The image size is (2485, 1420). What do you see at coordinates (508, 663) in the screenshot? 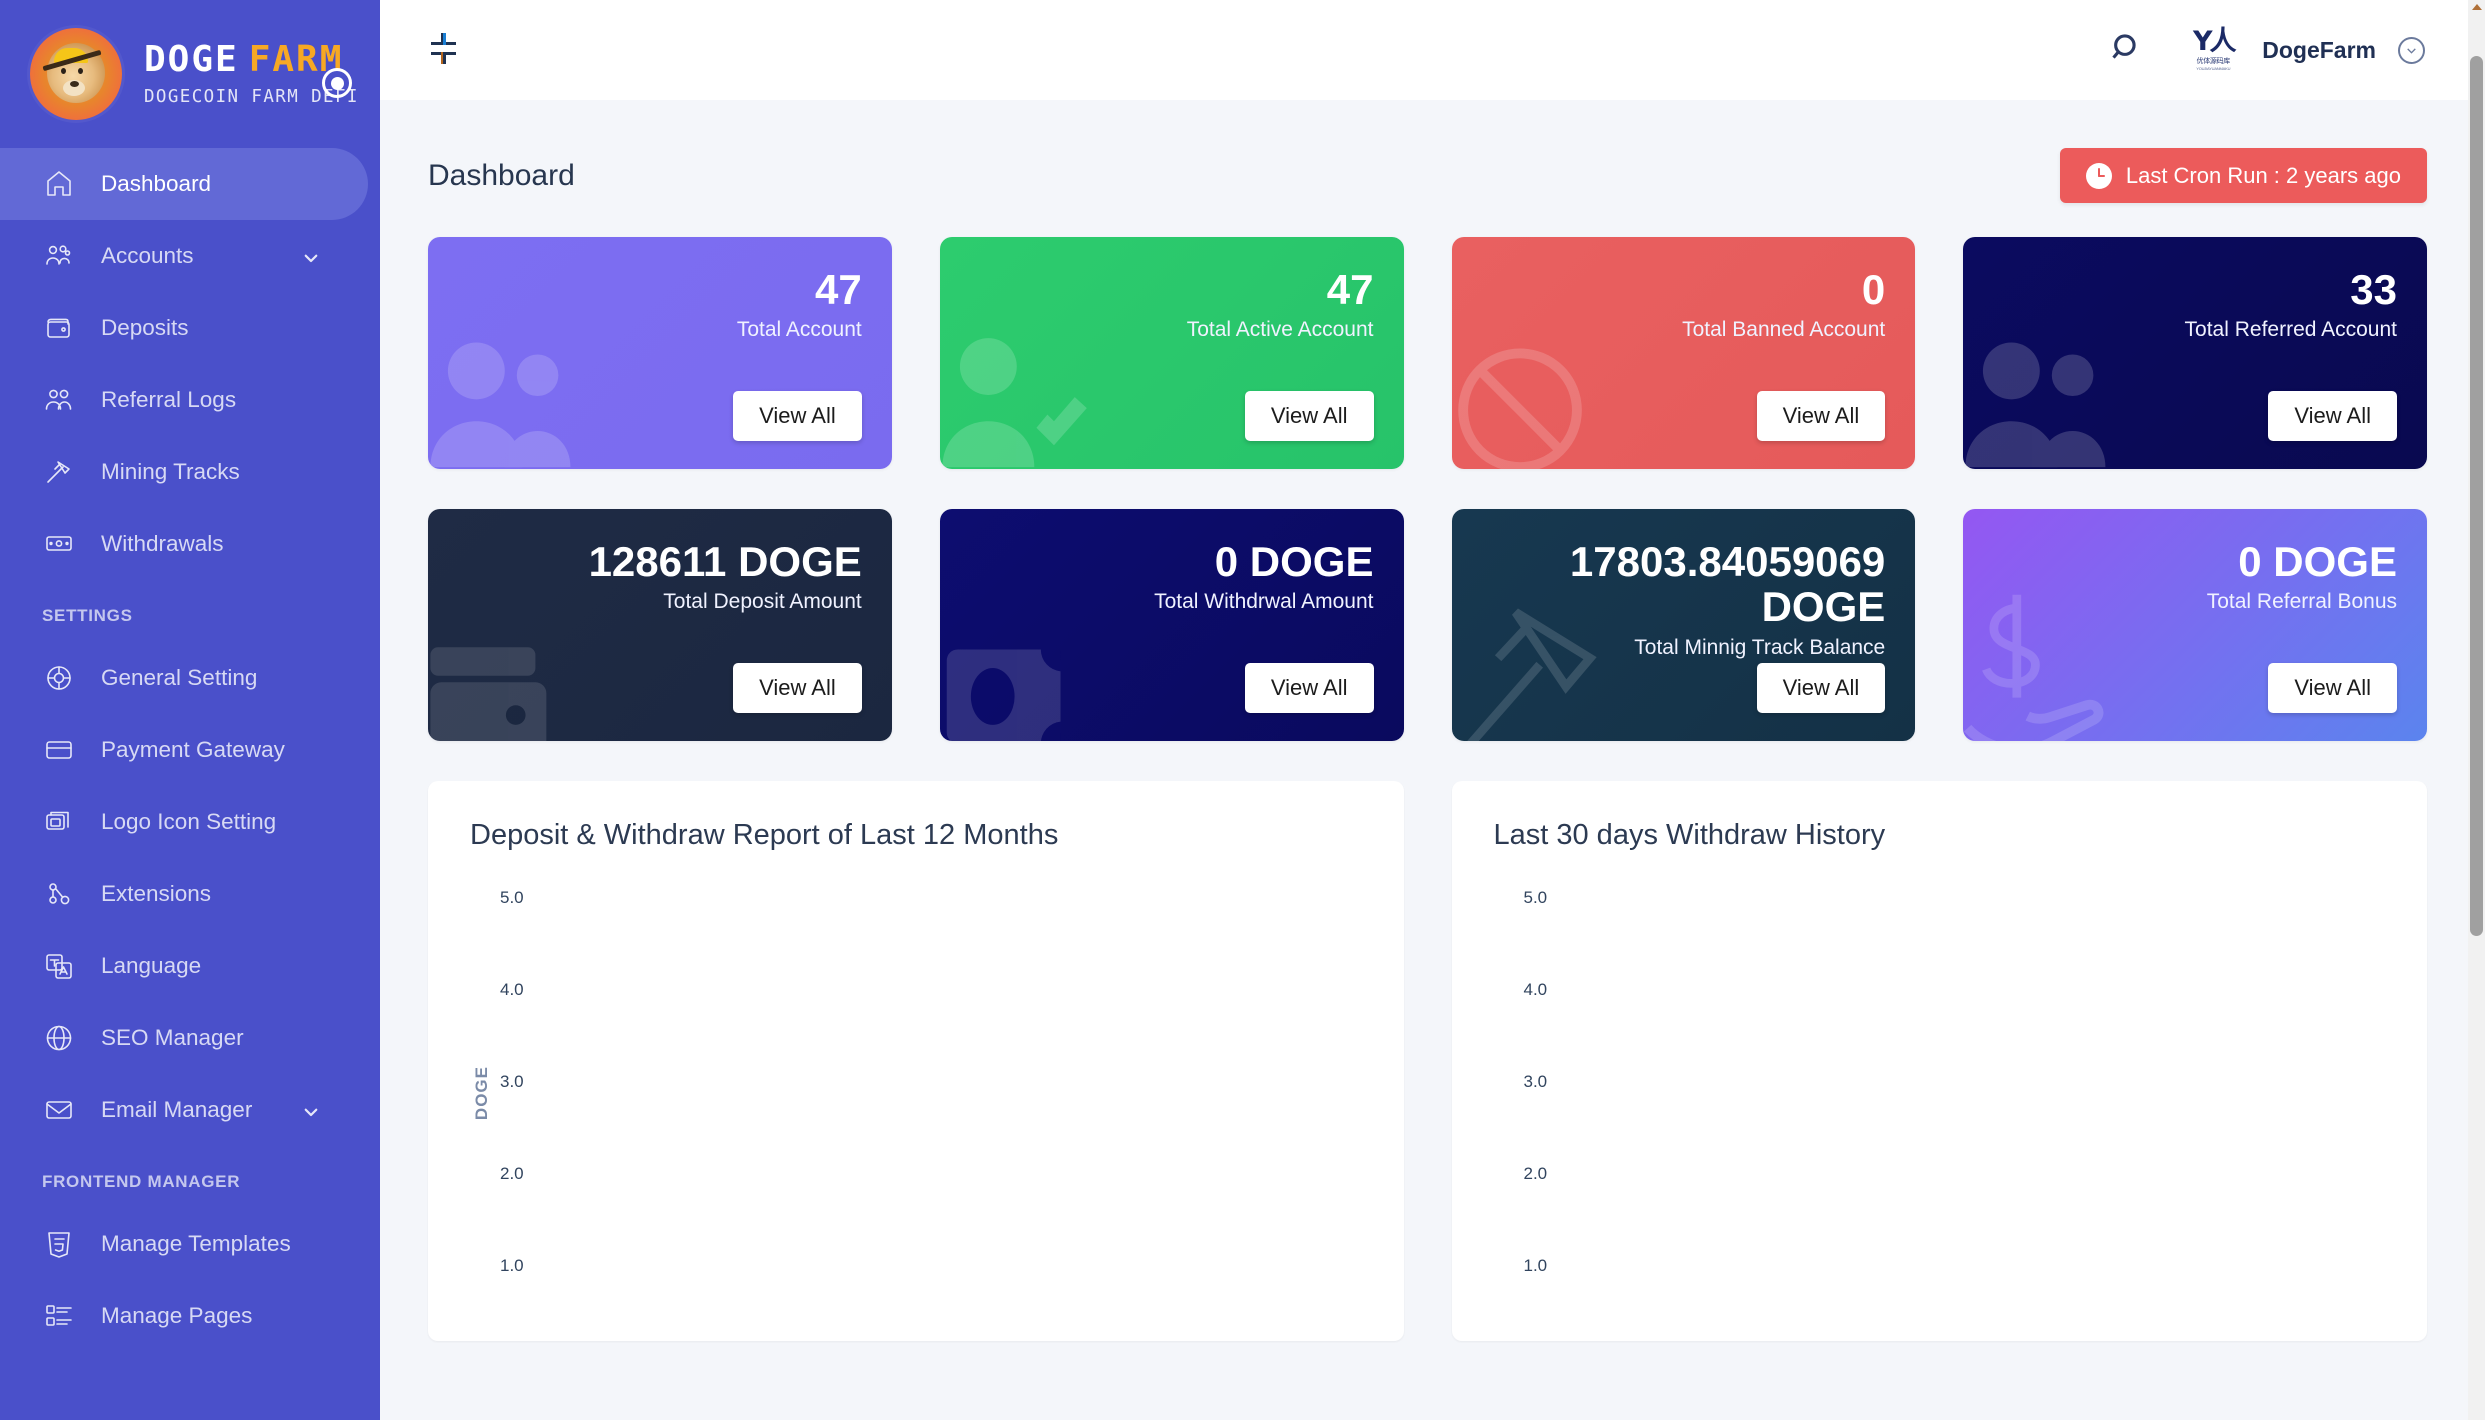
I see `wallet-icon` at bounding box center [508, 663].